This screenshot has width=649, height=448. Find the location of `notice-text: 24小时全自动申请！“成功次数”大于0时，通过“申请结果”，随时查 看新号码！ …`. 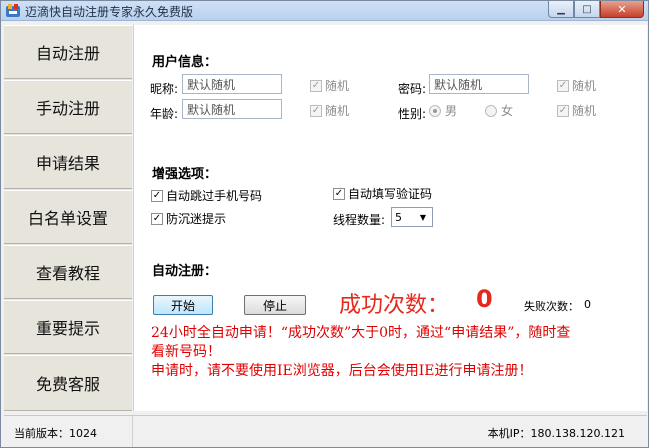

notice-text: 24小时全自动申请！“成功次数”大于0时，通过“申请结果”，随时查 看新号码！ … is located at coordinates (398, 352).